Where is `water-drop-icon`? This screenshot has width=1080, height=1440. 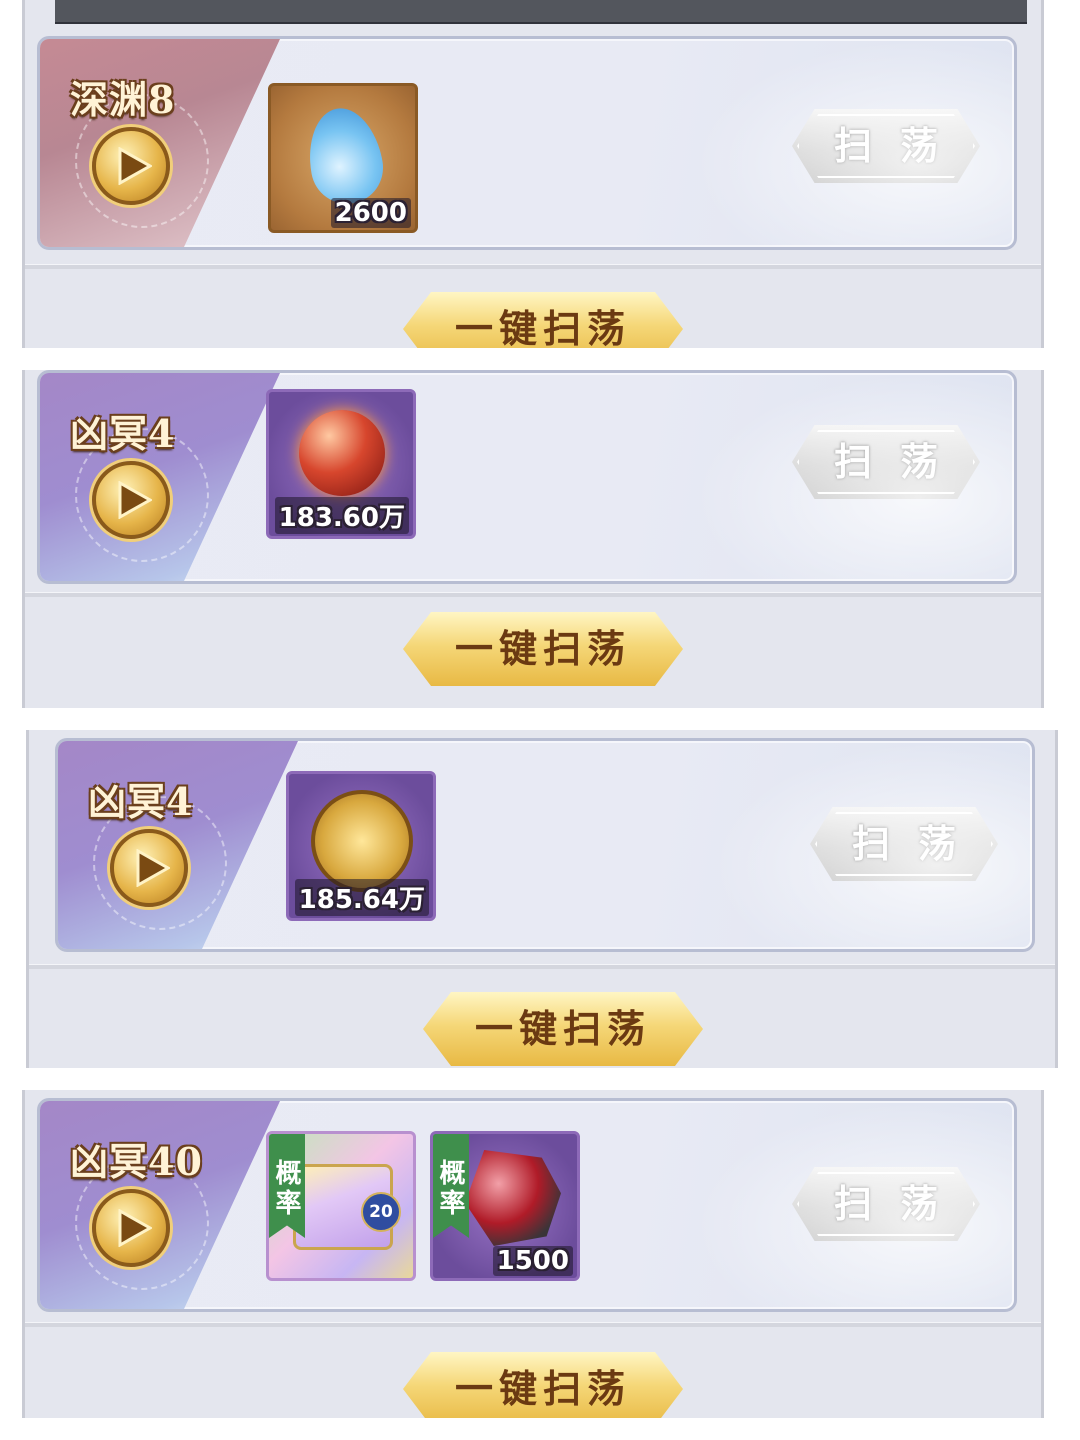
water-drop-icon is located at coordinates (345, 156).